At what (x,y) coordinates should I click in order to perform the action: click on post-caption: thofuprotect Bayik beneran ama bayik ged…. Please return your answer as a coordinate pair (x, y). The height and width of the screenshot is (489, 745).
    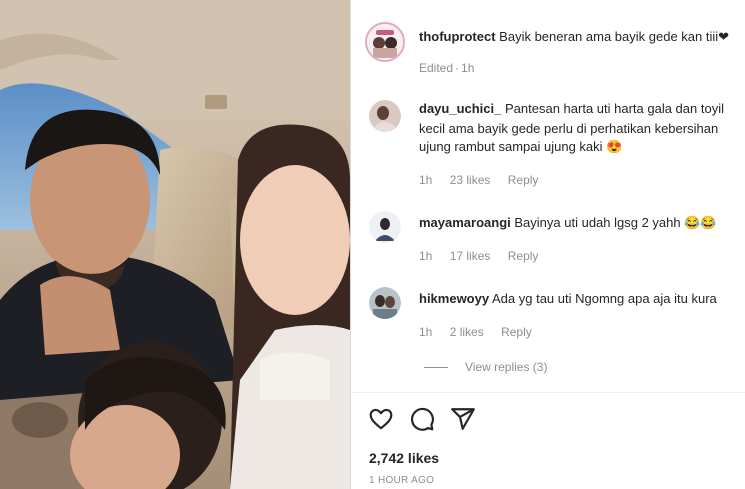
    Looking at the image, I should click on (548, 50).